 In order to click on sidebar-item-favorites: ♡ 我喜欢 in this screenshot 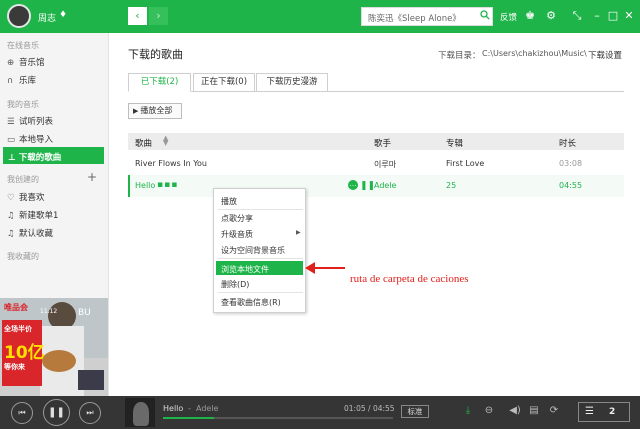, I will do `click(26, 197)`.